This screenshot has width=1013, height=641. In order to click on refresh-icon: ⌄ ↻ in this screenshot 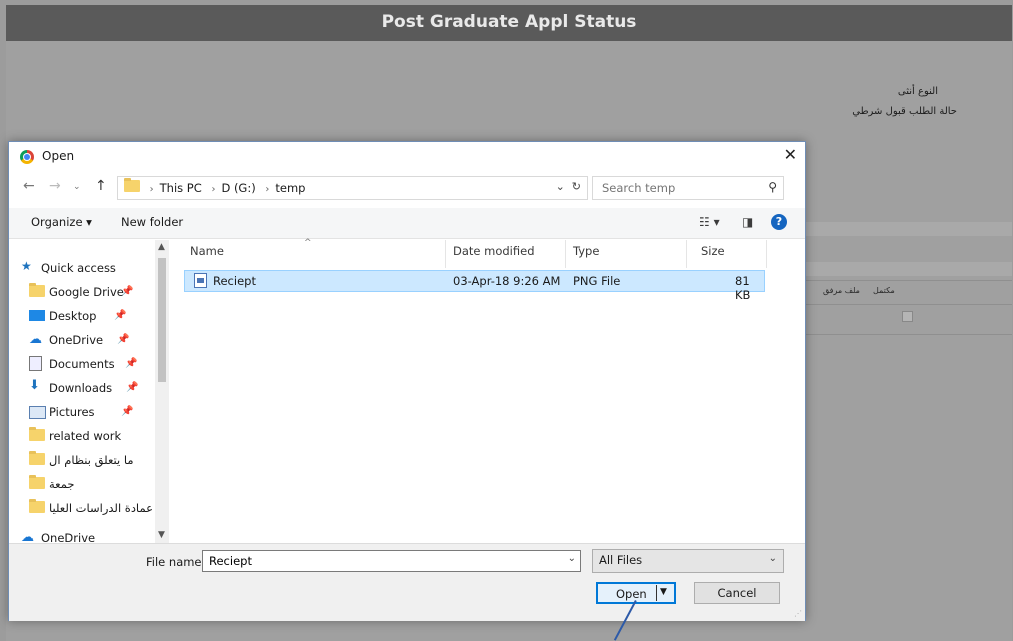, I will do `click(568, 186)`.